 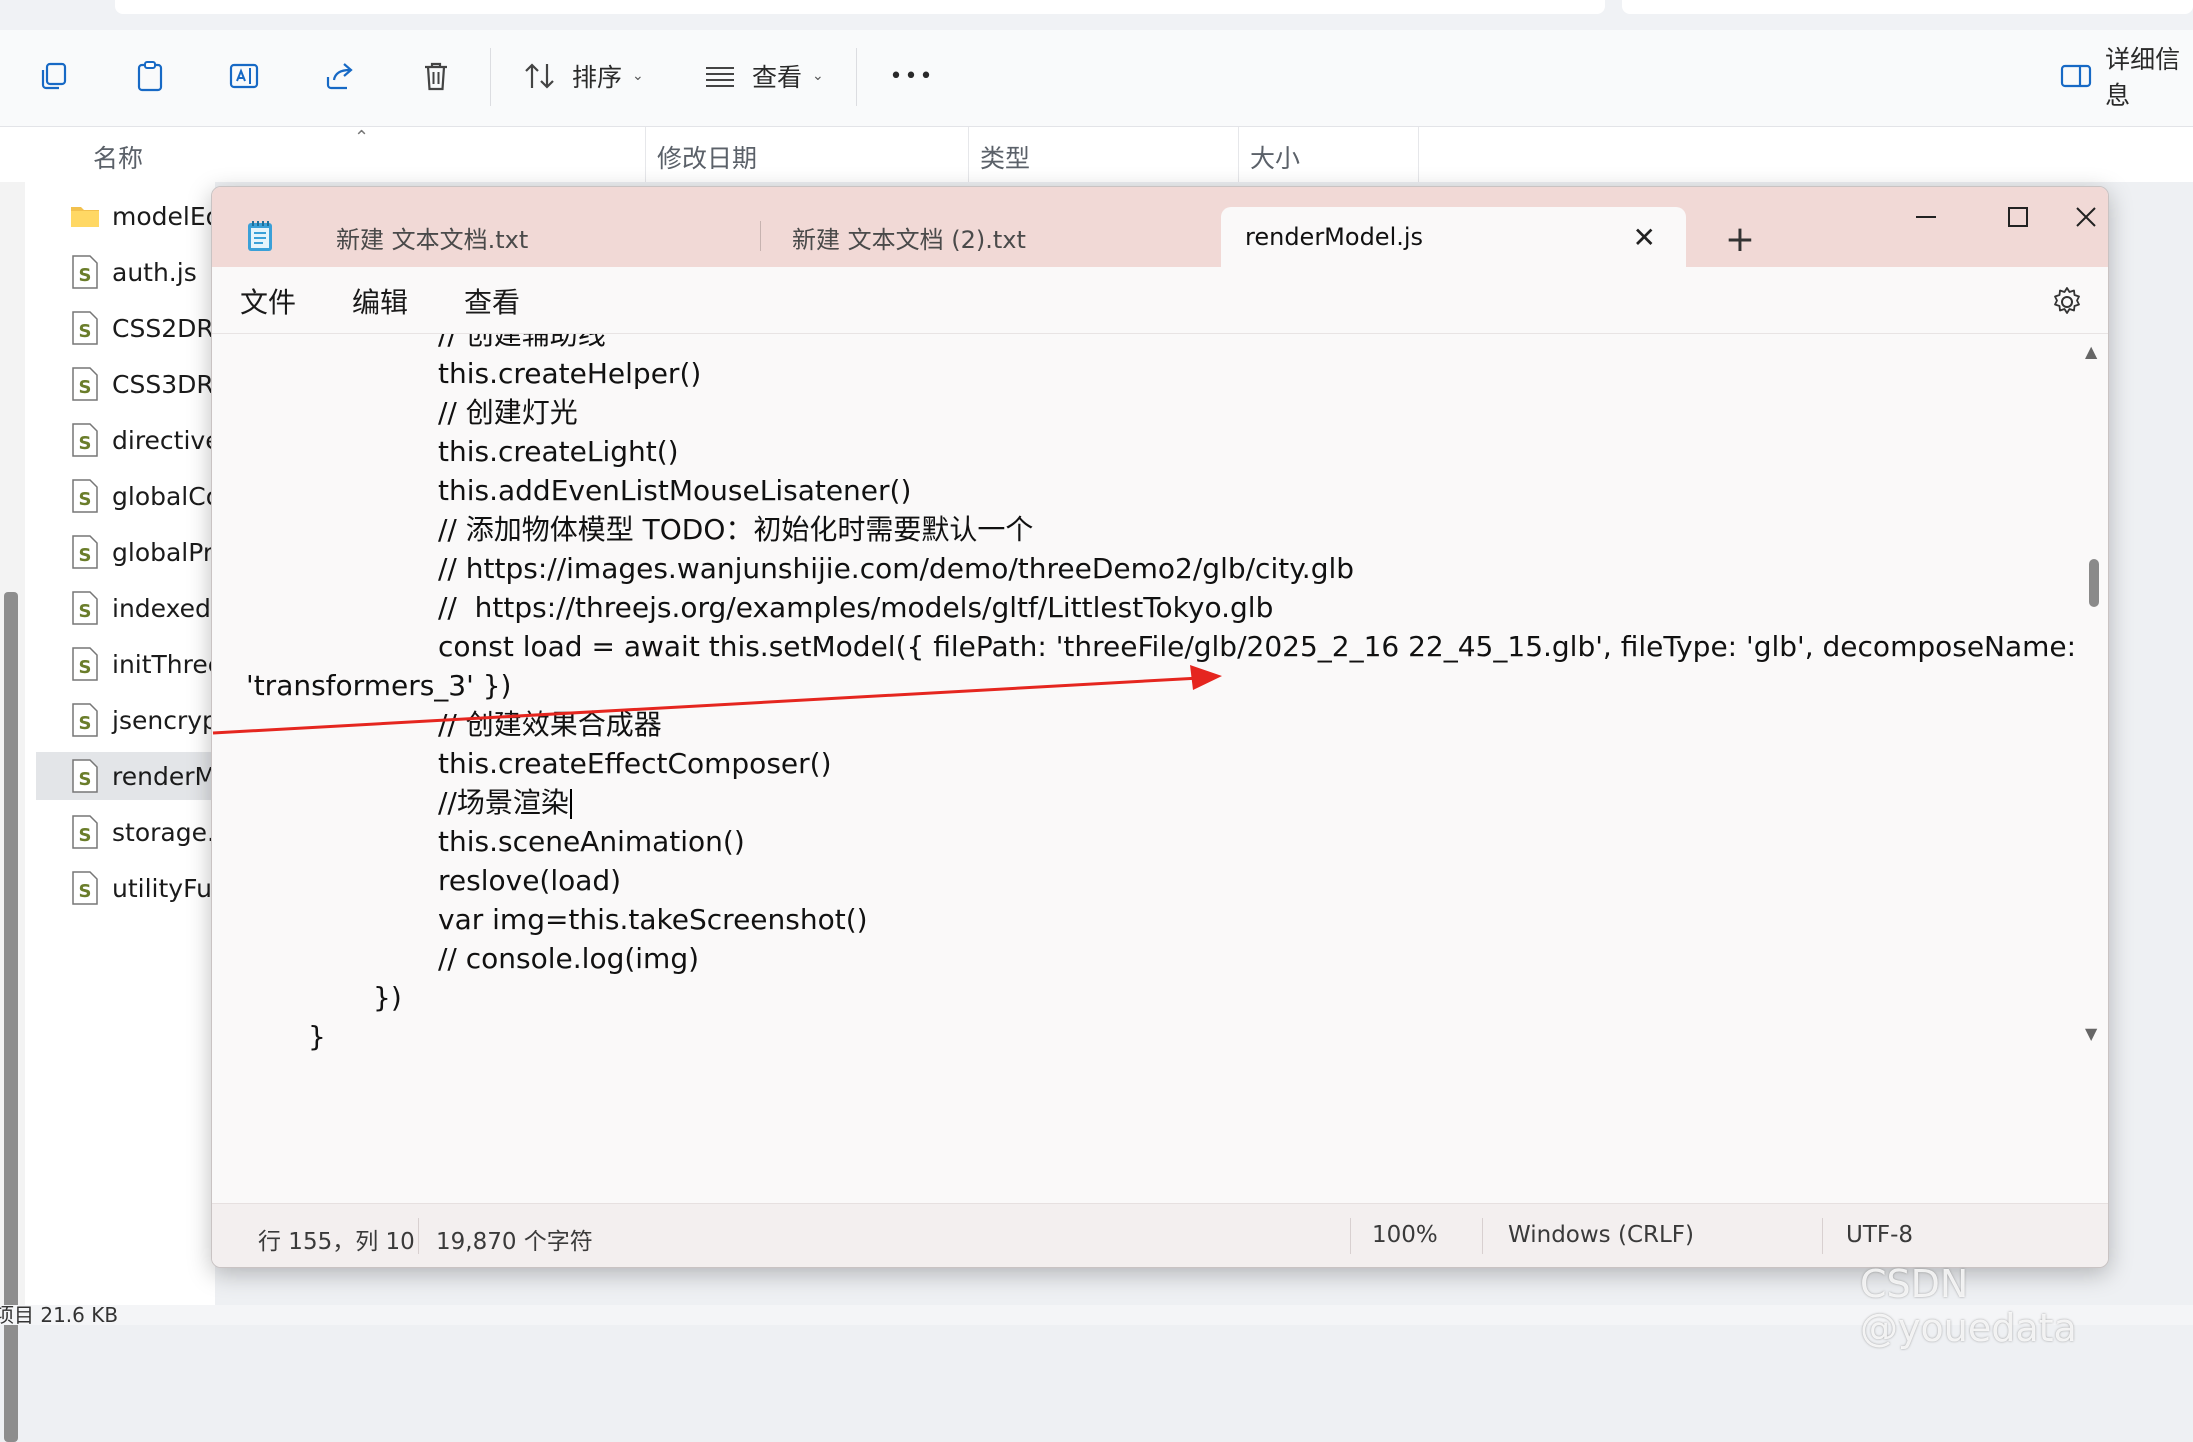 What do you see at coordinates (126, 552) in the screenshot?
I see `file-list-item: SglobalProperties.js` at bounding box center [126, 552].